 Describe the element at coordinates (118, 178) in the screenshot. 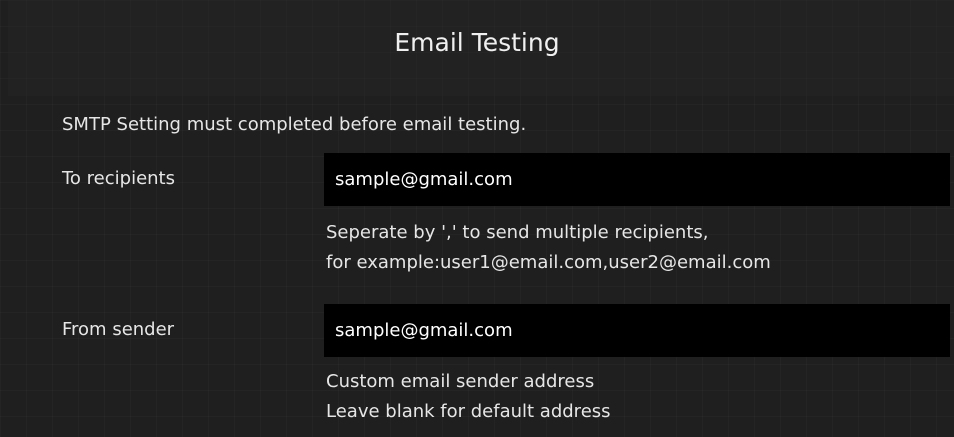

I see `recipients-label: To recipients` at that location.